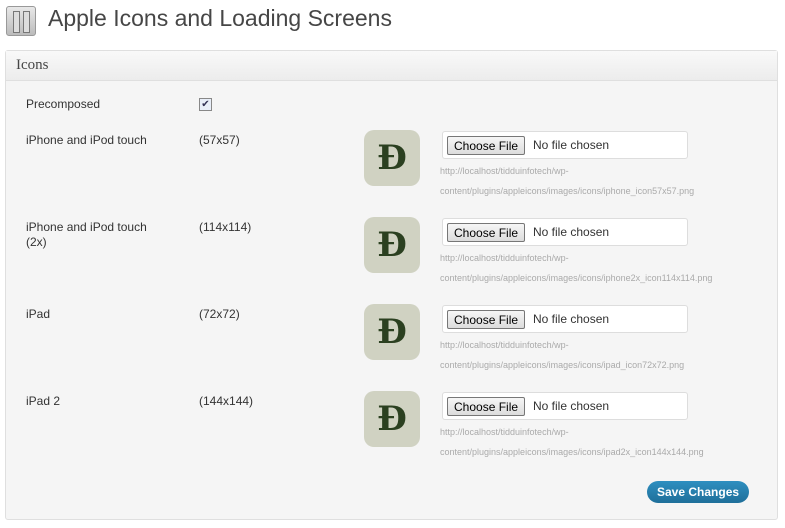  I want to click on settings-sliders-icon, so click(21, 21).